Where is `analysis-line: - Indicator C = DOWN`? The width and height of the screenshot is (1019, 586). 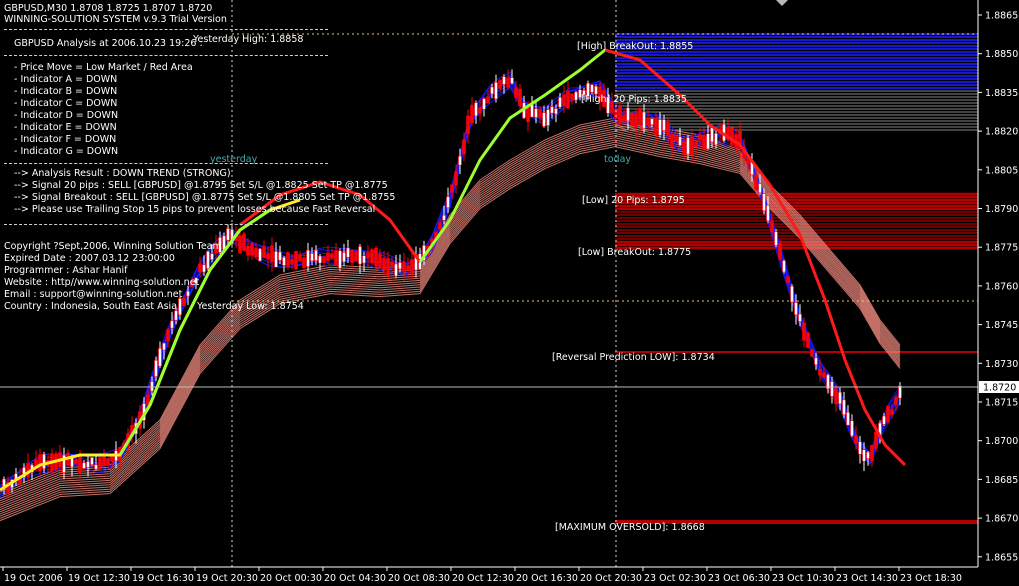 analysis-line: - Indicator C = DOWN is located at coordinates (66, 103).